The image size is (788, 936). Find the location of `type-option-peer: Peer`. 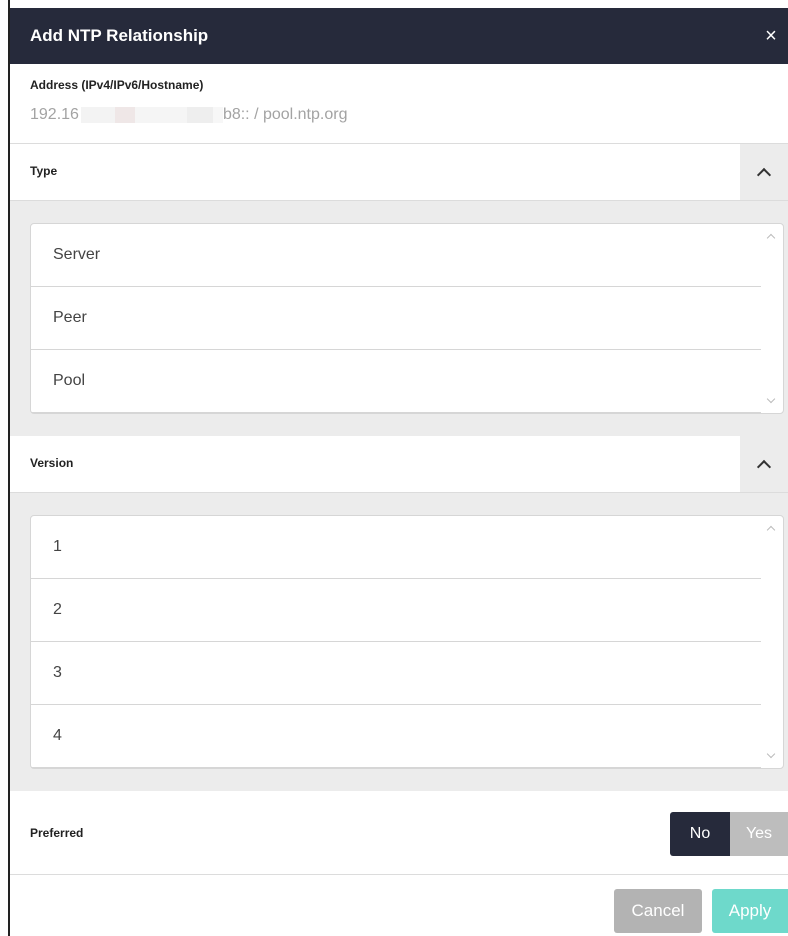

type-option-peer: Peer is located at coordinates (396, 318).